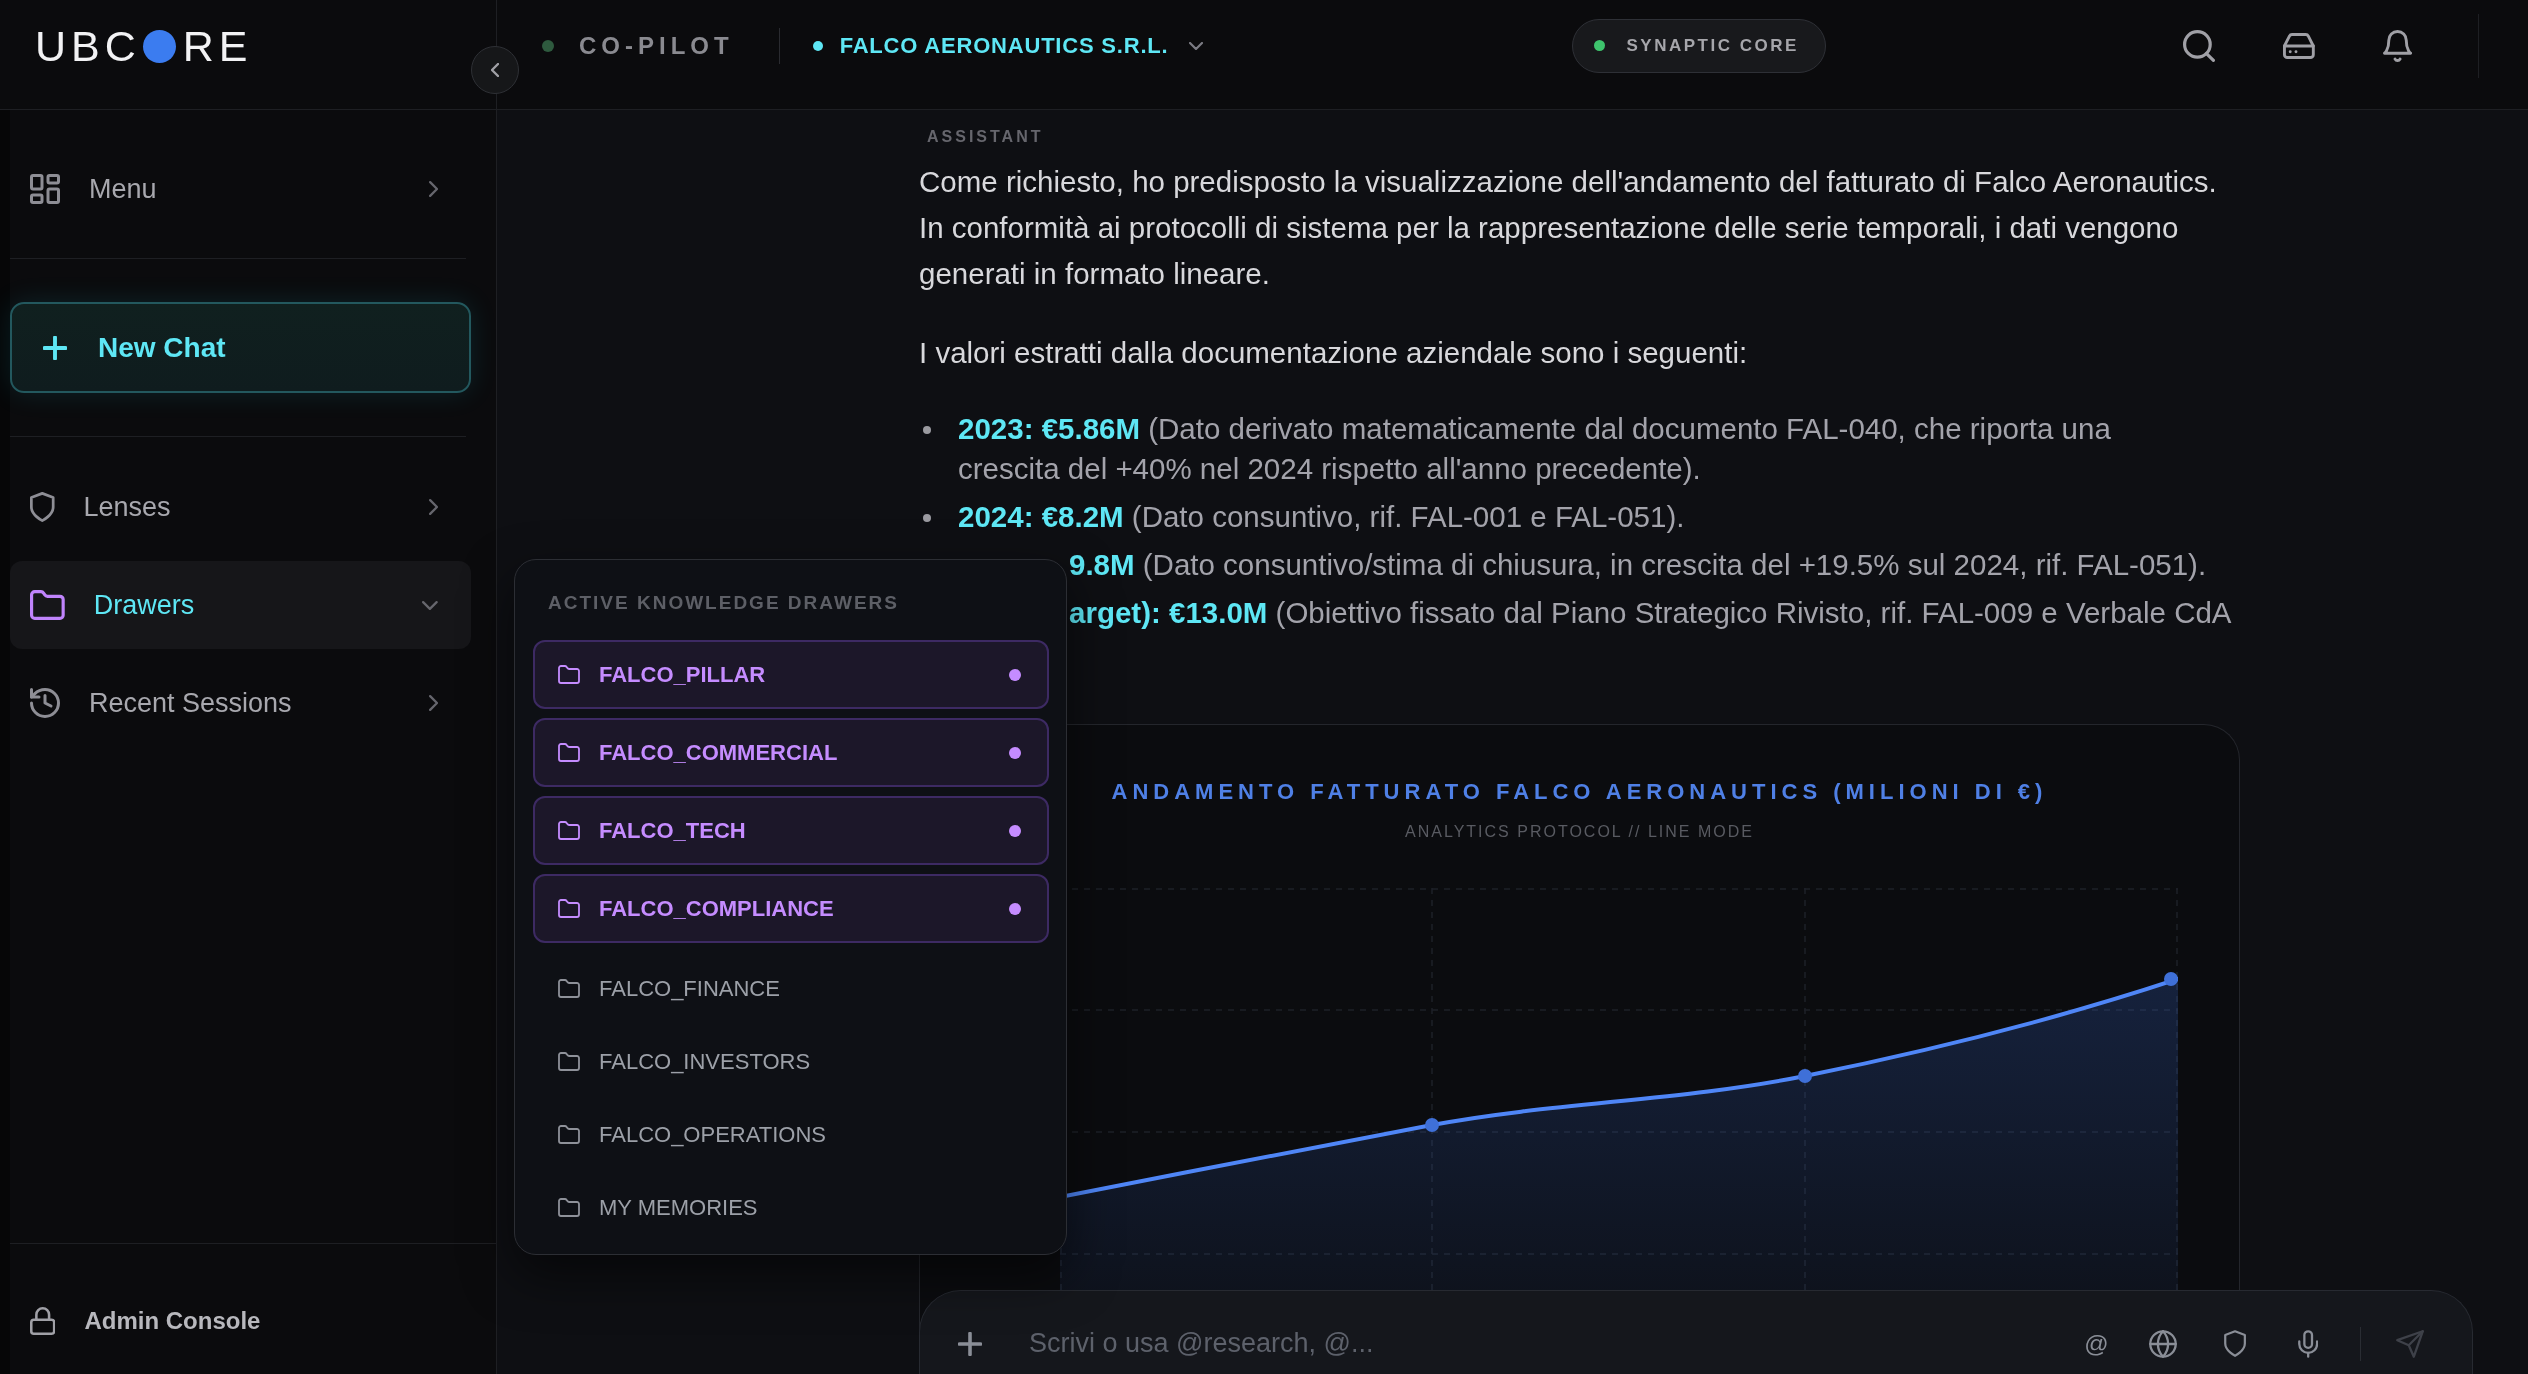 The image size is (2528, 1374). I want to click on sidebar-item: Lenses, so click(240, 507).